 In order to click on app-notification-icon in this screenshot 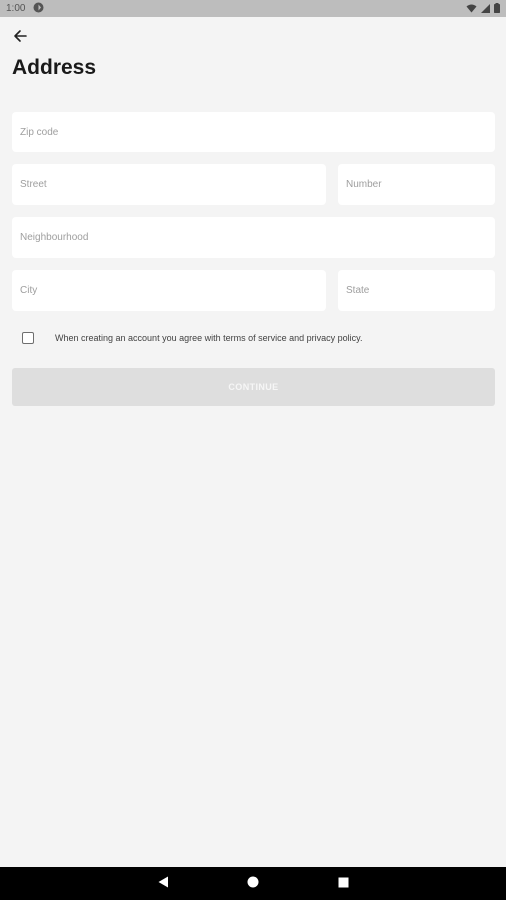, I will do `click(38, 9)`.